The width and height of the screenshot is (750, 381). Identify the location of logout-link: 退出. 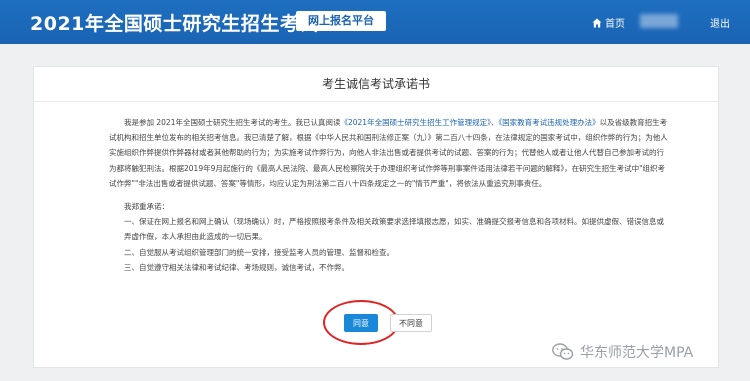
(720, 22).